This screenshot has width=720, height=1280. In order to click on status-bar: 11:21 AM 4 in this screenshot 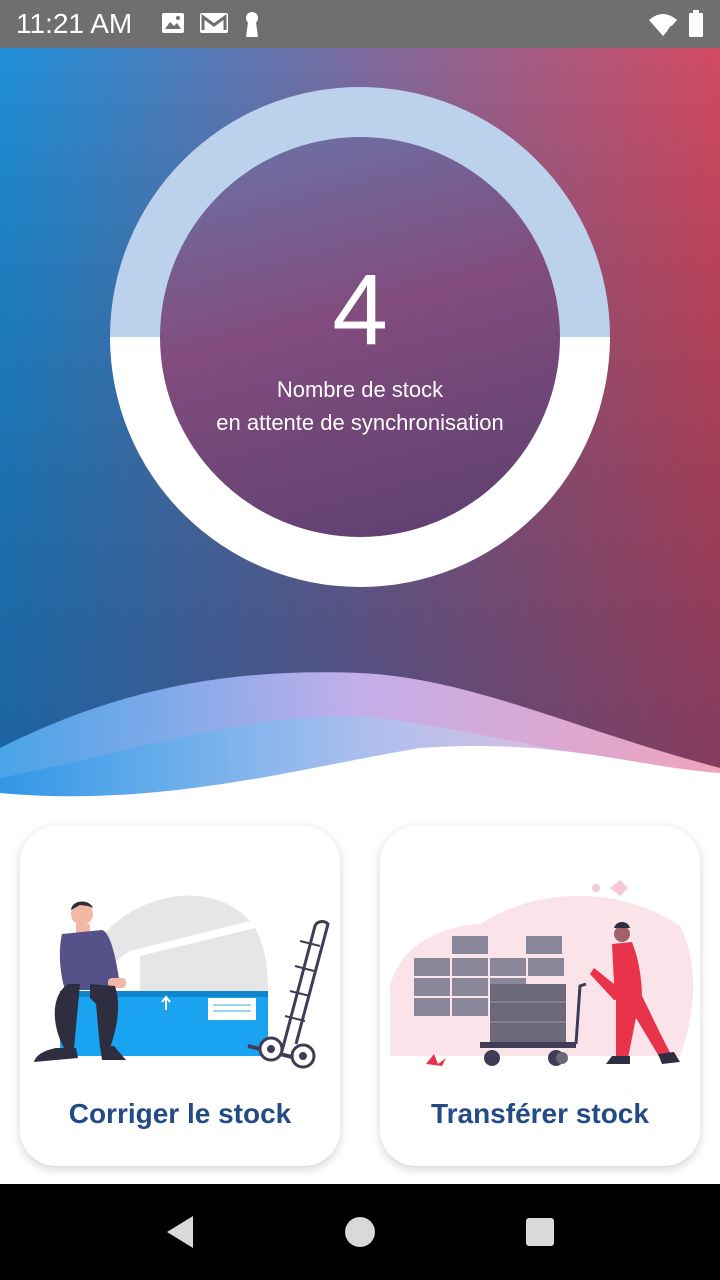, I will do `click(360, 24)`.